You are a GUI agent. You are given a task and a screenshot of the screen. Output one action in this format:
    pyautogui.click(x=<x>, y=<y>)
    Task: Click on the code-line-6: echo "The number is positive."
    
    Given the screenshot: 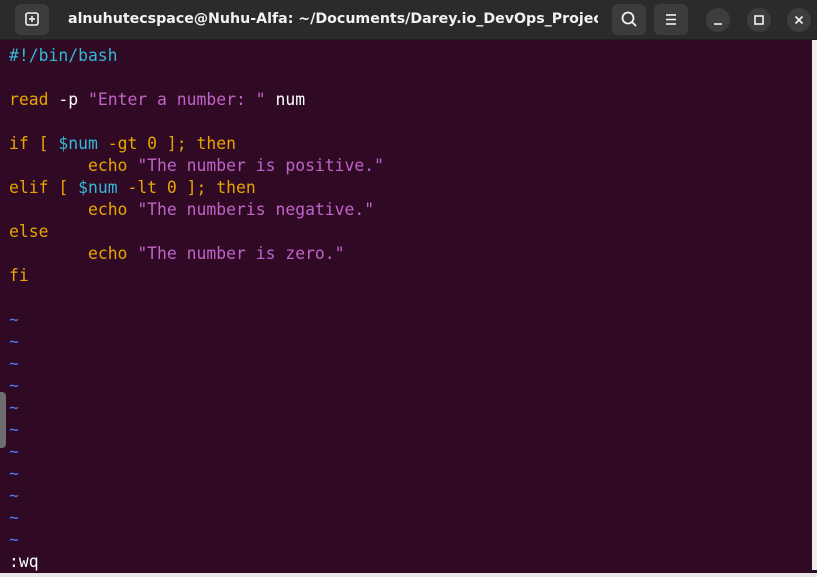 What is the action you would take?
    pyautogui.click(x=196, y=166)
    